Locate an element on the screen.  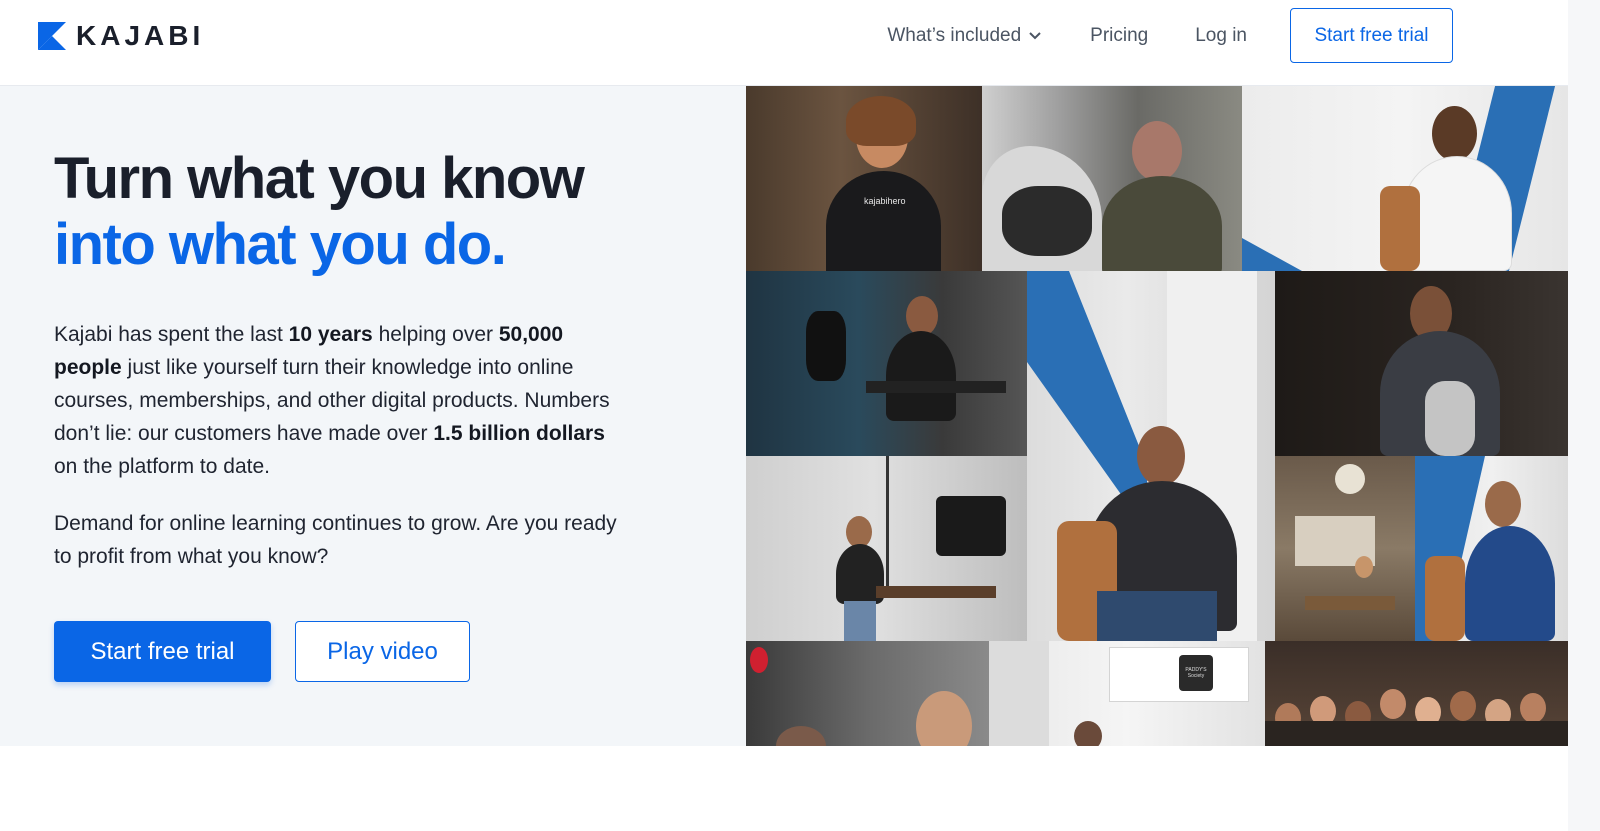
headline-line-2: into what you do. is located at coordinates (280, 244).